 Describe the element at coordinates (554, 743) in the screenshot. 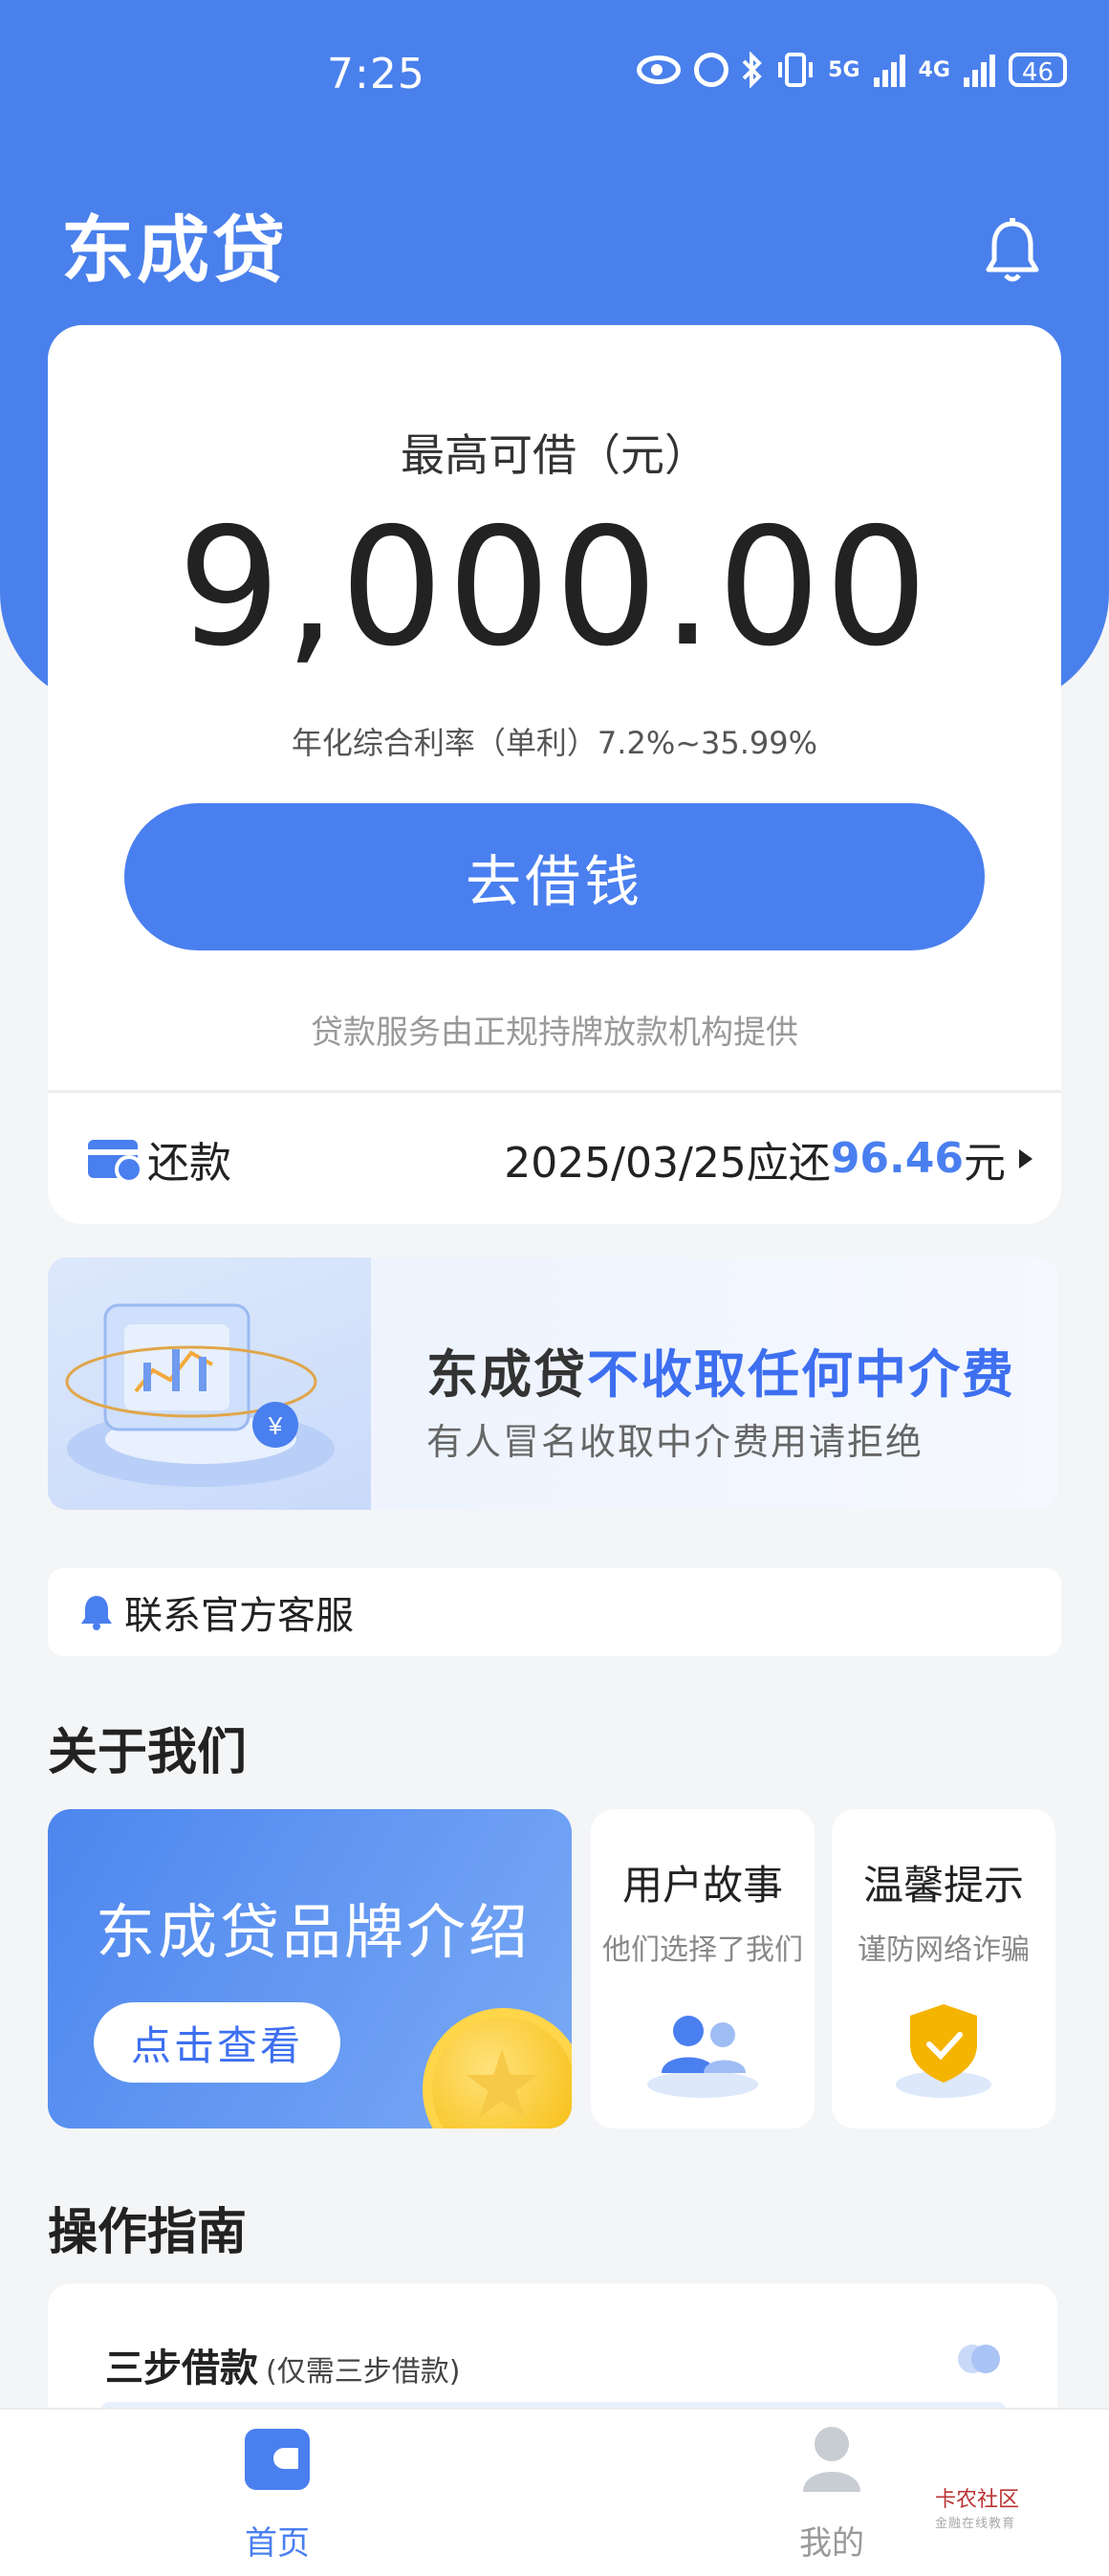

I see `interest-rate: 年化综合利率（单利）7.2%~35.99%` at that location.